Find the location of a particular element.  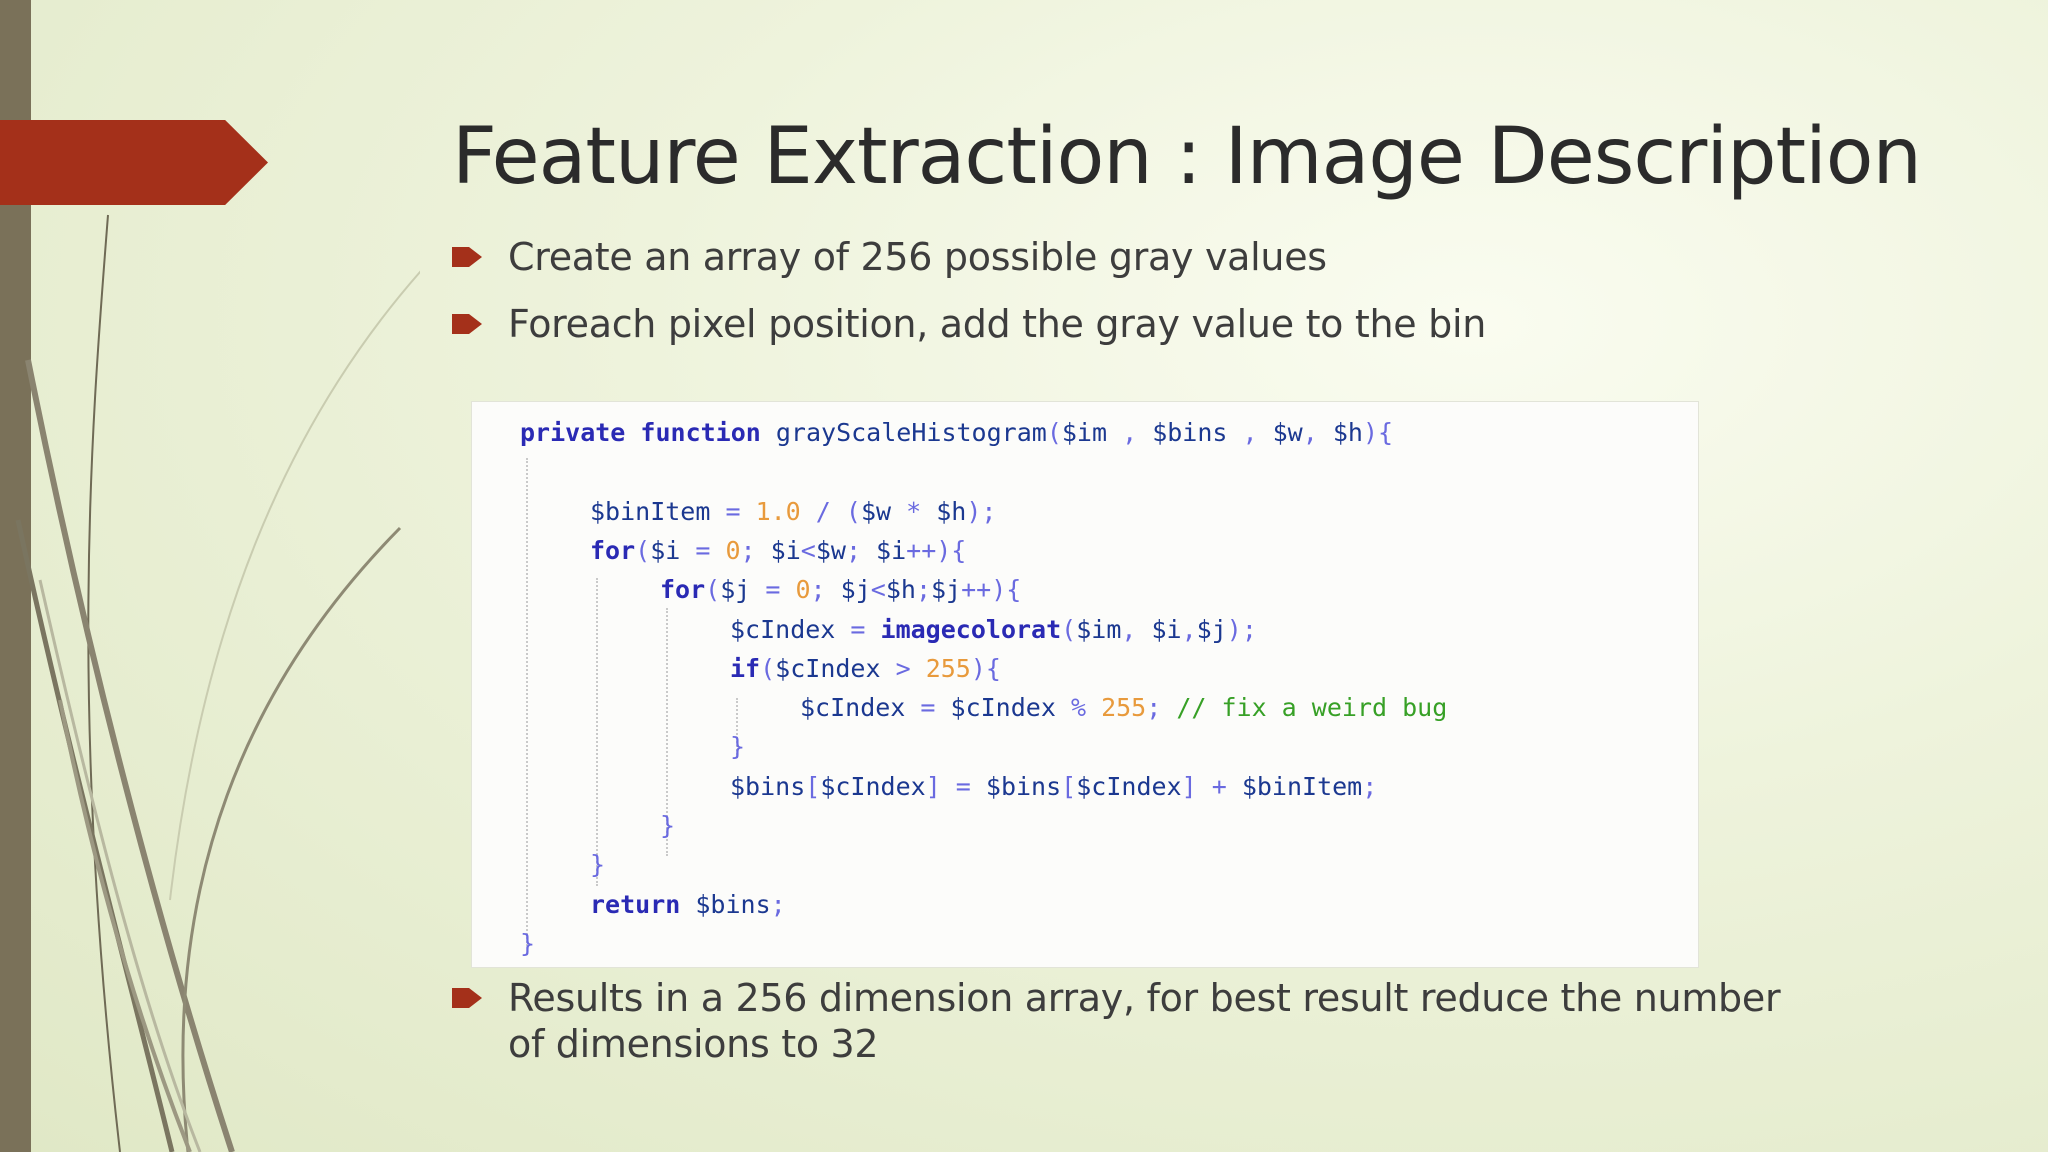

code-token: imagecolorat is located at coordinates (971, 629).